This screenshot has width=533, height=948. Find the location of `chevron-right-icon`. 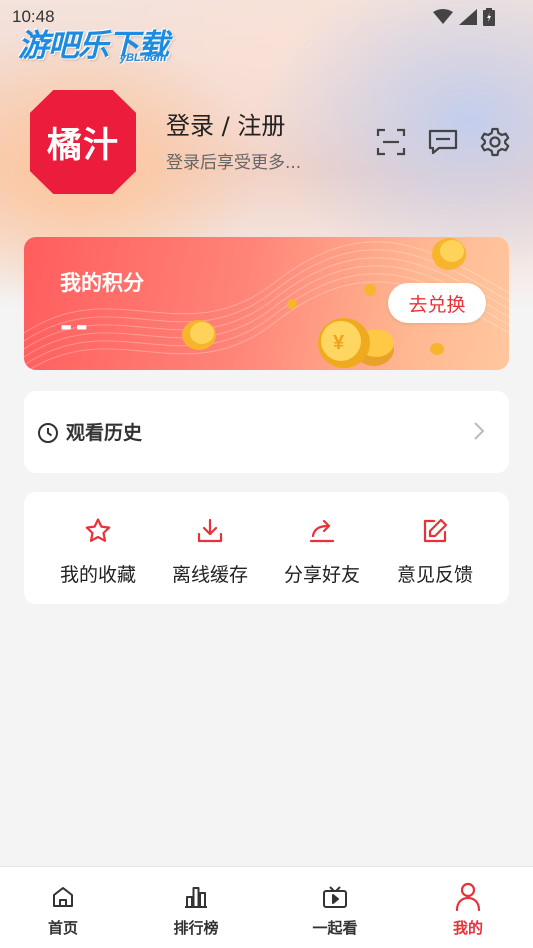

chevron-right-icon is located at coordinates (479, 433).